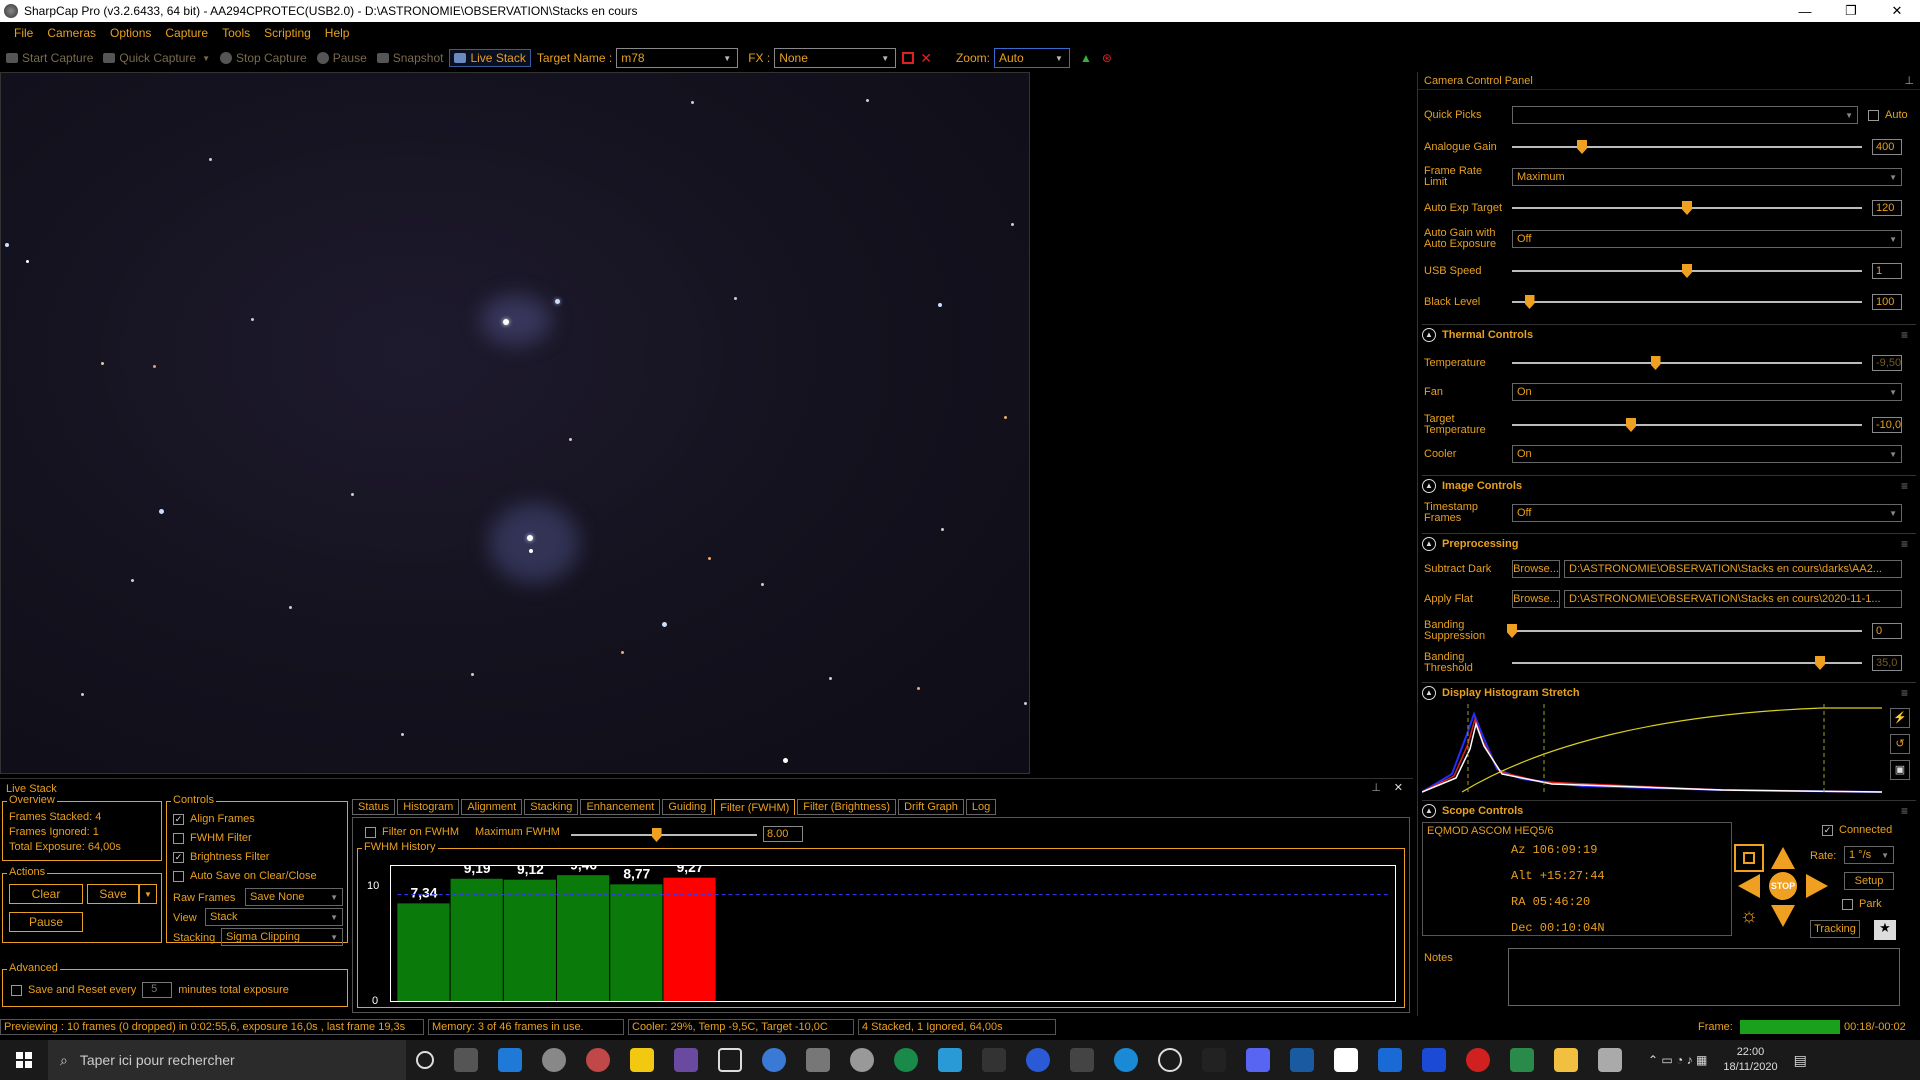 The image size is (1920, 1080). What do you see at coordinates (178, 876) in the screenshot?
I see `auto-save-checkbox` at bounding box center [178, 876].